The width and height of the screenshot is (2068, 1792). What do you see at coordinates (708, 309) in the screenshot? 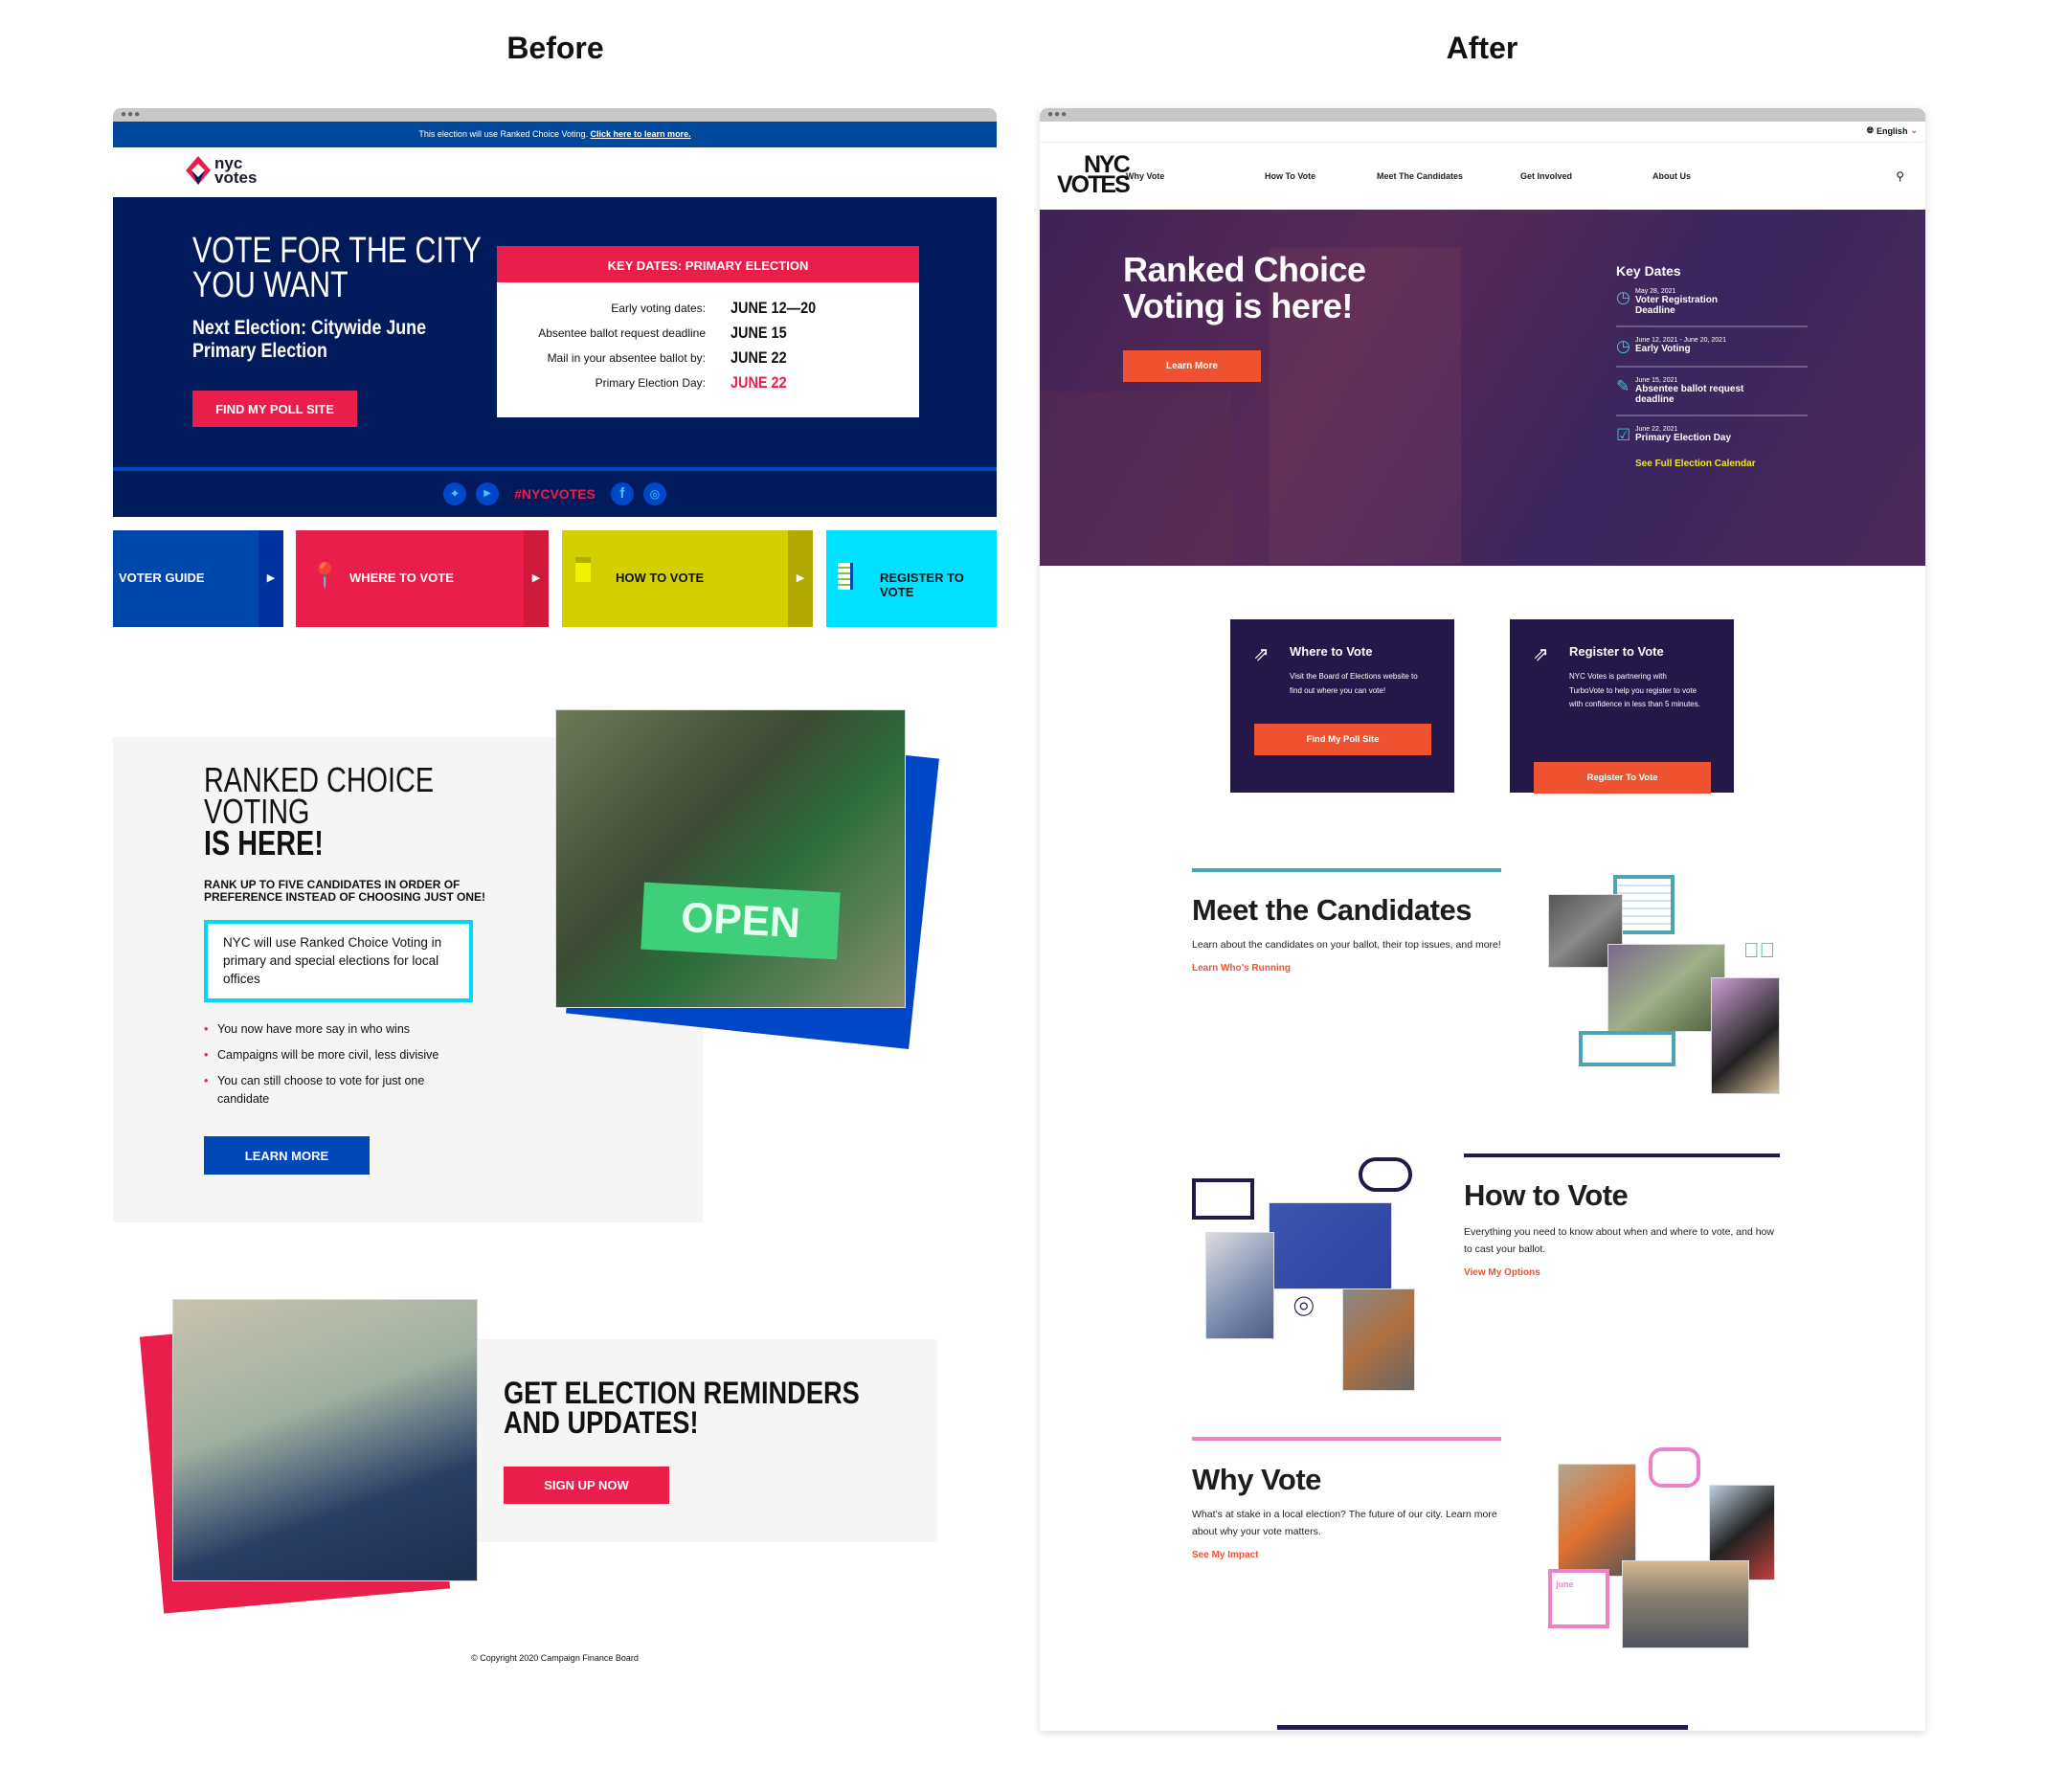
I see `key-date-row: Early voting dates: JUNE 12—20` at bounding box center [708, 309].